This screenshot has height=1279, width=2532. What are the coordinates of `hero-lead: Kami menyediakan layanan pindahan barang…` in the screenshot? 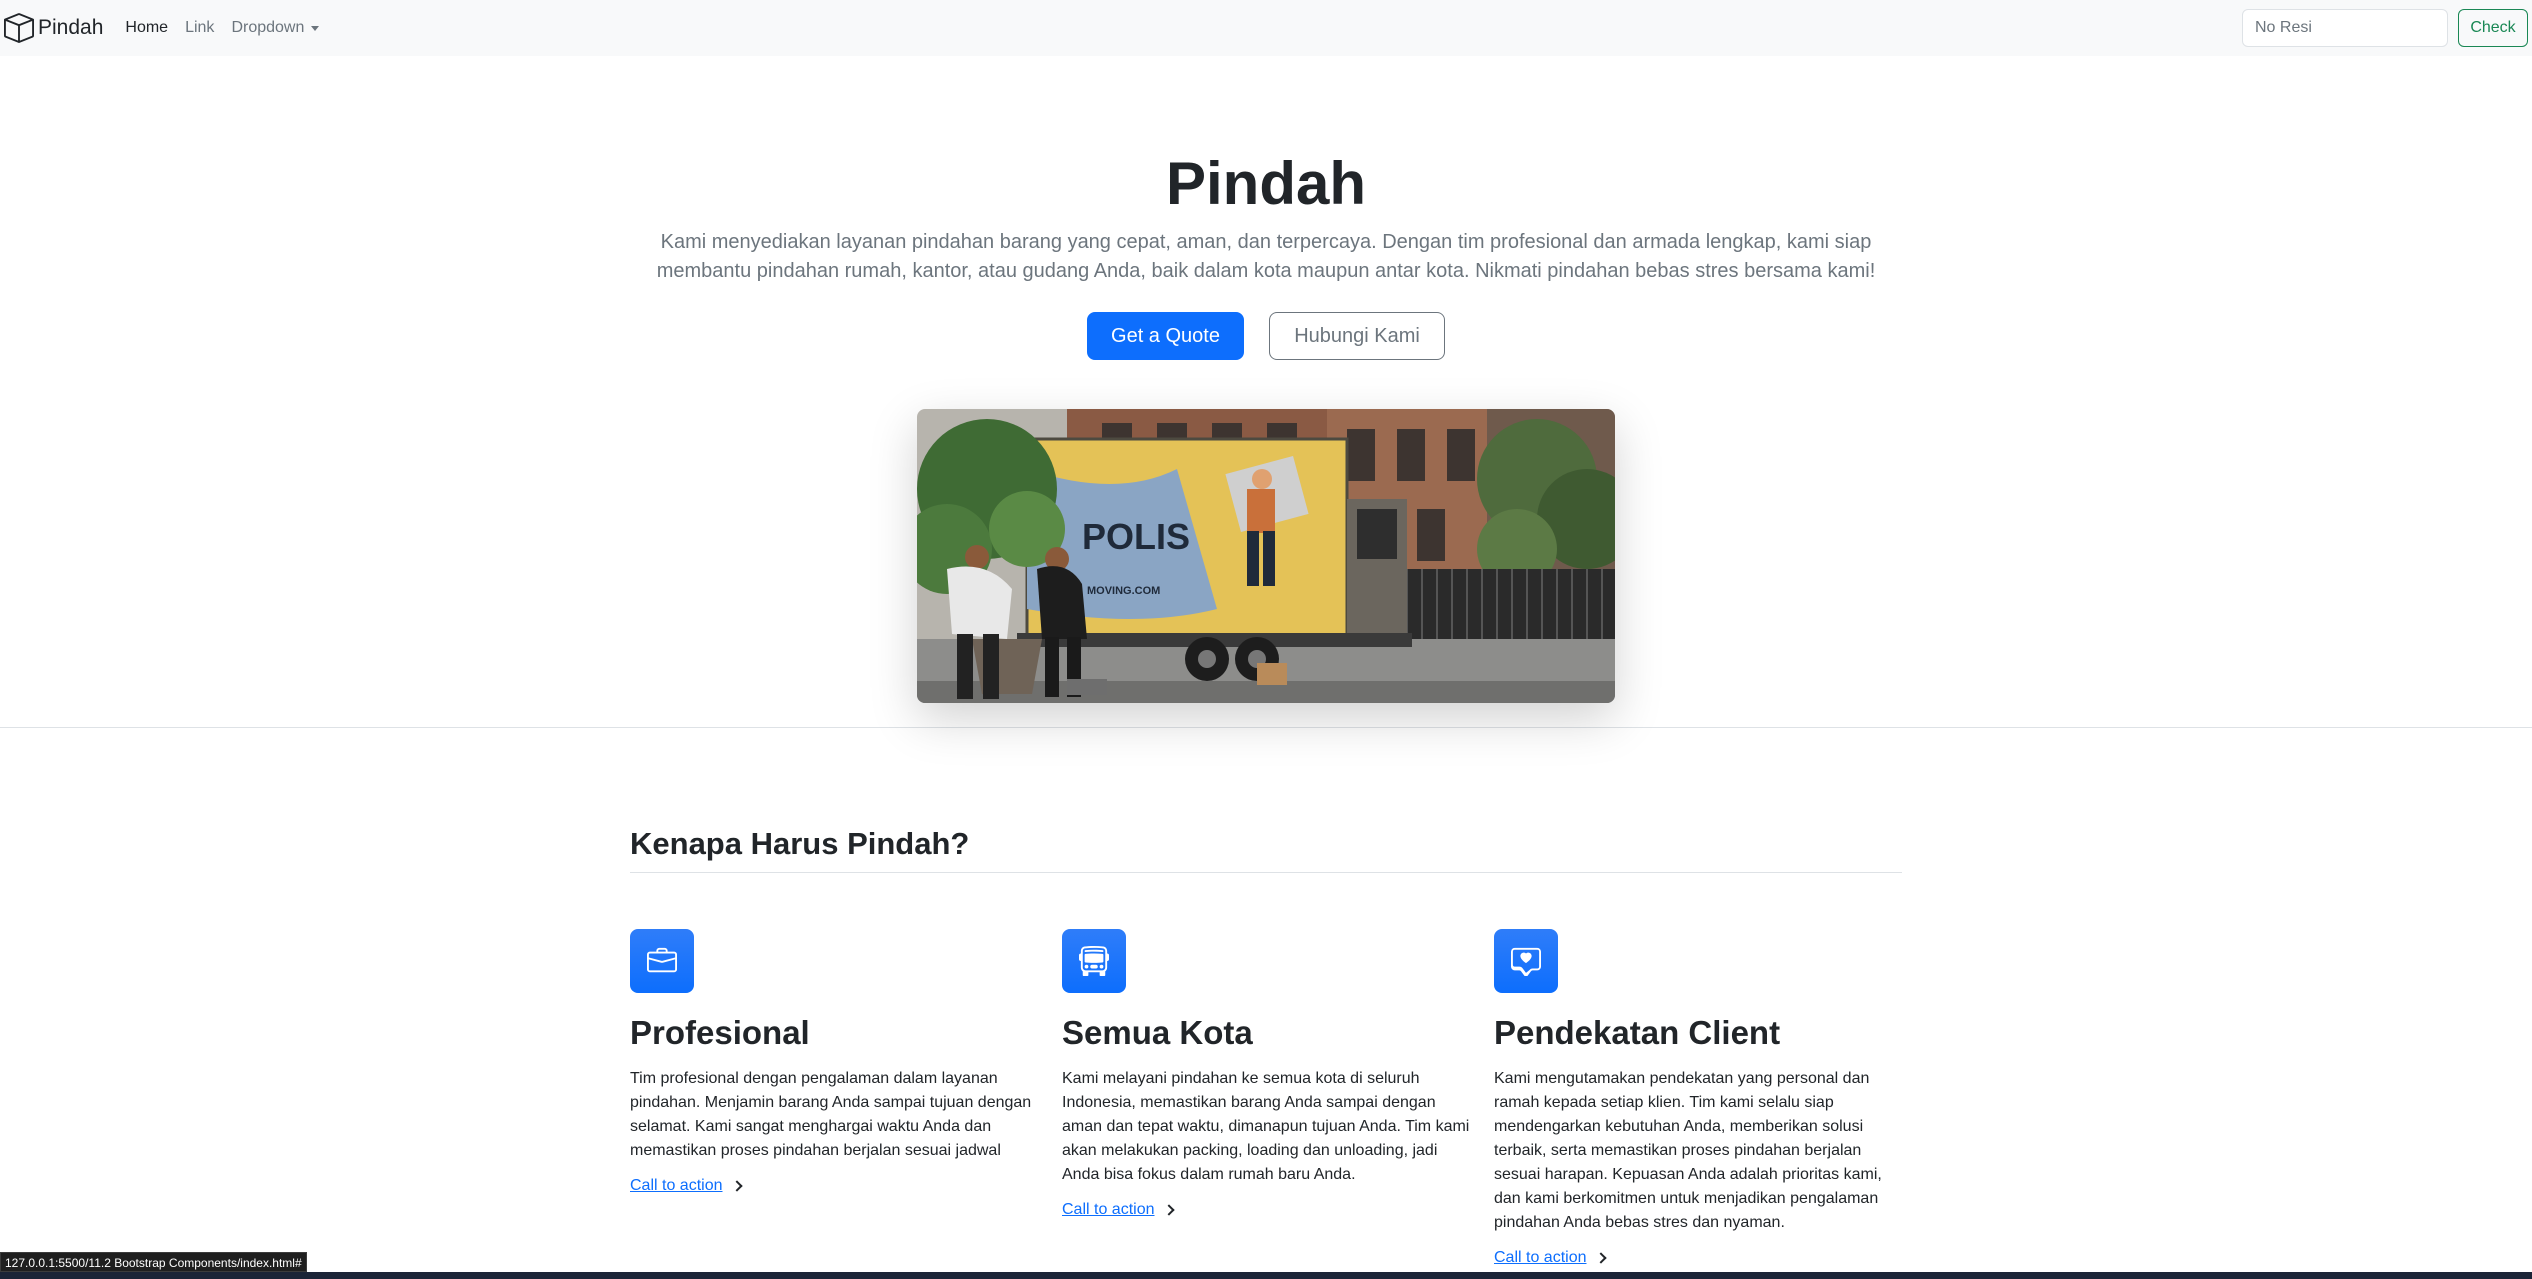 It's located at (1266, 256).